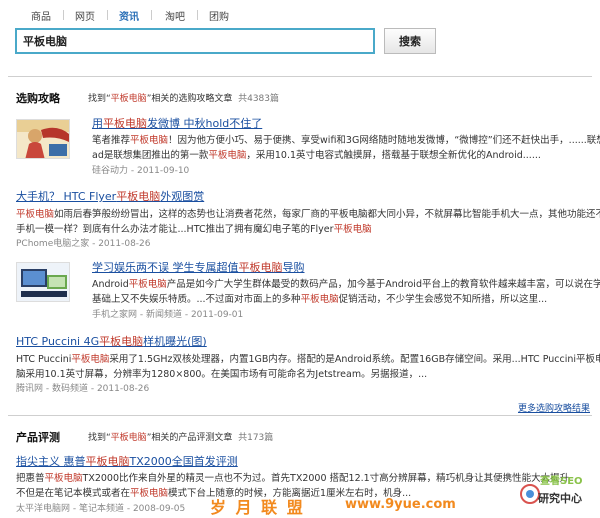 This screenshot has height=518, width=600. What do you see at coordinates (110, 196) in the screenshot?
I see `article-title-link: 大手机？ HTC Flyer平板电脑外观图赏` at bounding box center [110, 196].